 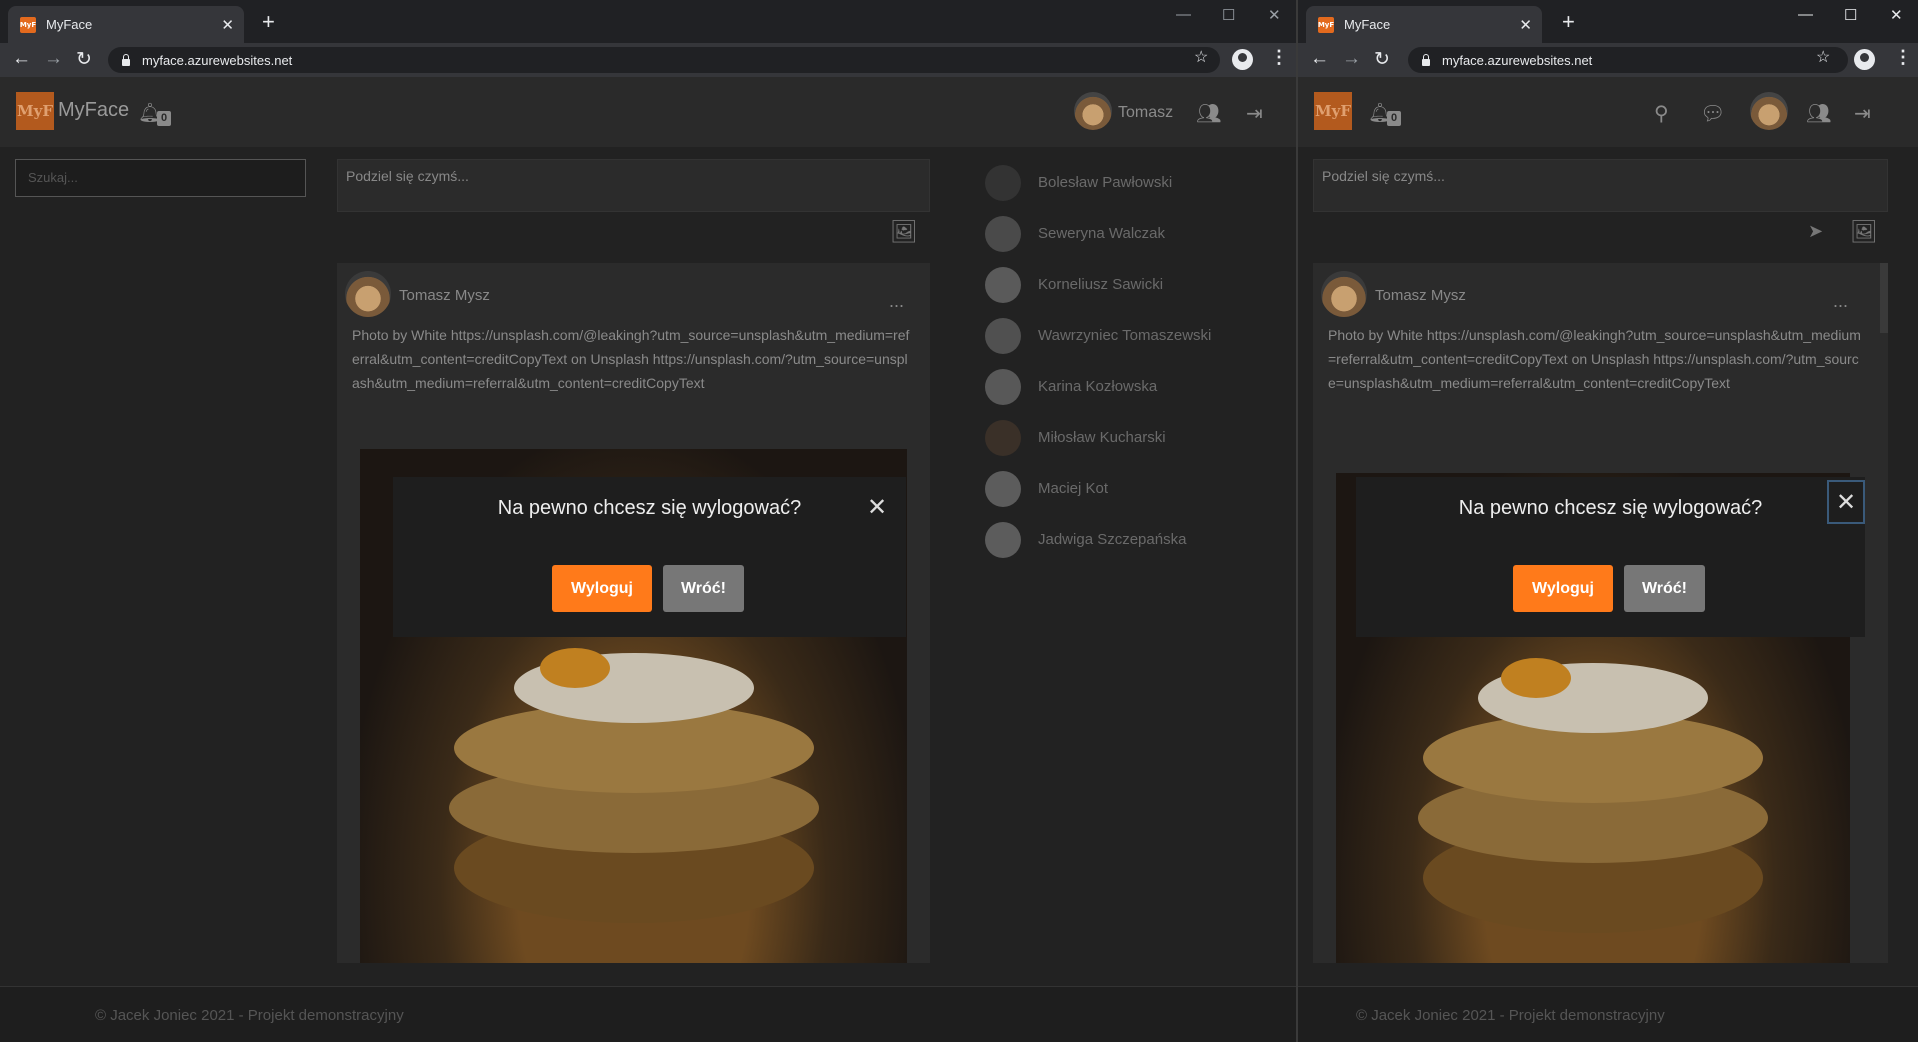 I want to click on friend-name: Seweryna Walczak, so click(x=1101, y=233).